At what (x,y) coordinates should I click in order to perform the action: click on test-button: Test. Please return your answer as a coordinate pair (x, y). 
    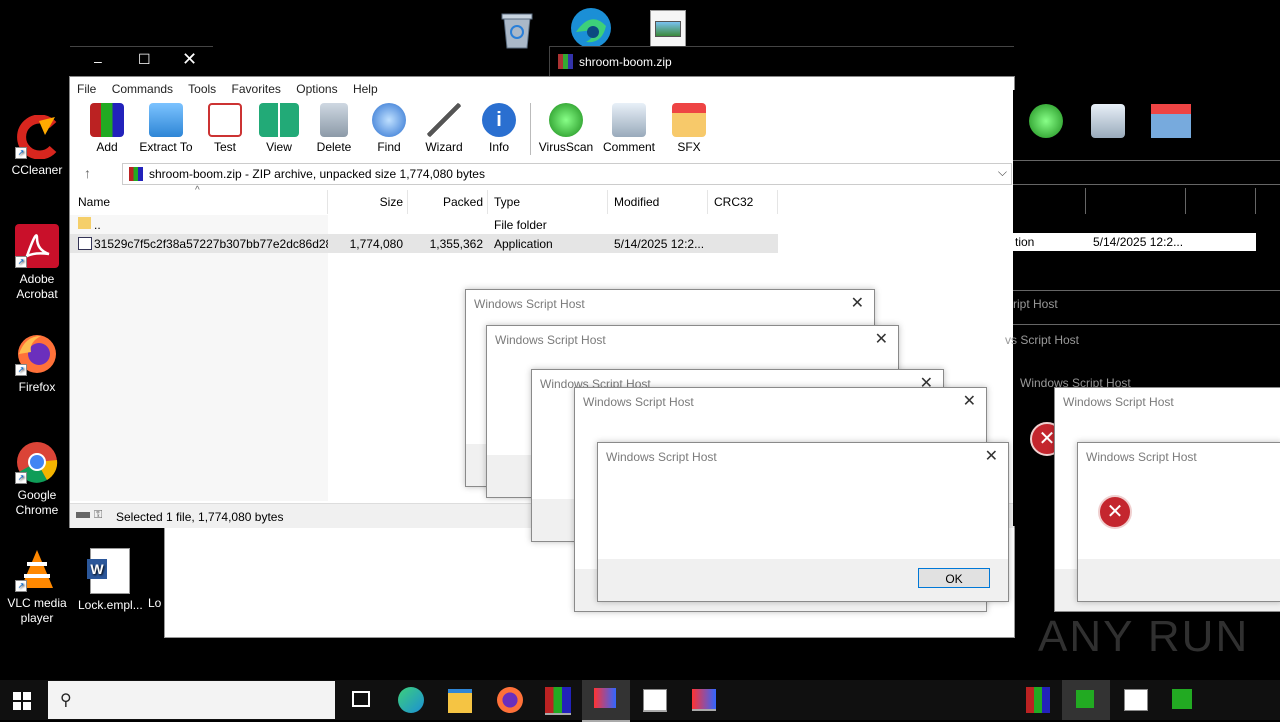
    Looking at the image, I should click on (225, 128).